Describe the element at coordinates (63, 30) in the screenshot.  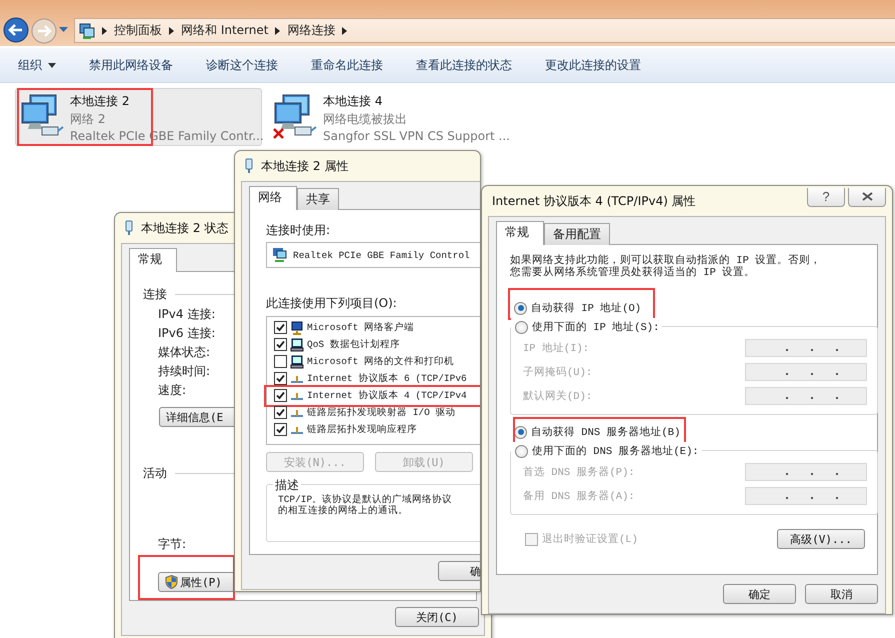
I see `dropdown-caret-icon` at that location.